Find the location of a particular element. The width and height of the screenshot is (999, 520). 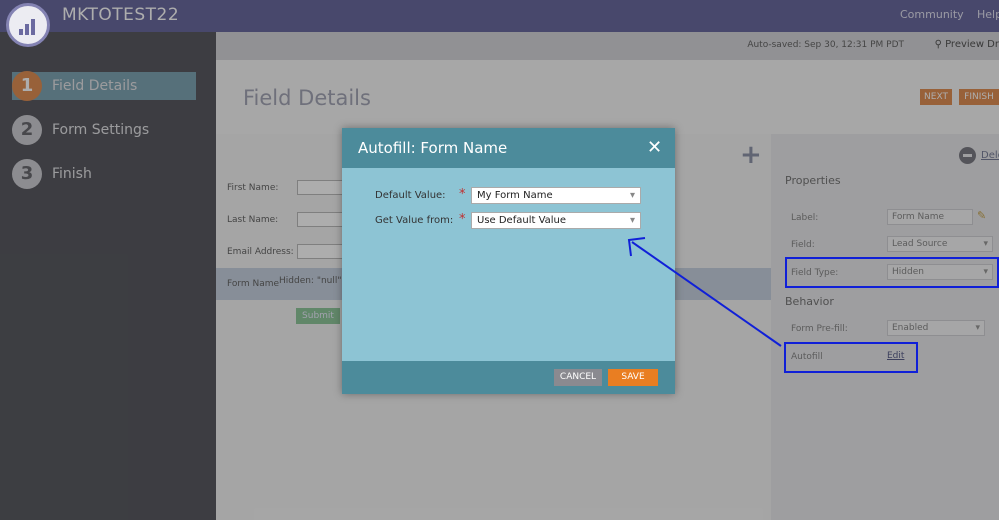

marketo-logo-icon is located at coordinates (28, 25).